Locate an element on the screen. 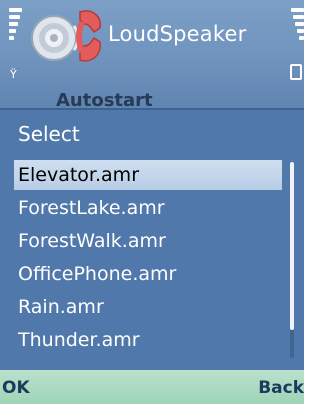 This screenshot has height=404, width=320. ok-softkey: OK is located at coordinates (16, 388).